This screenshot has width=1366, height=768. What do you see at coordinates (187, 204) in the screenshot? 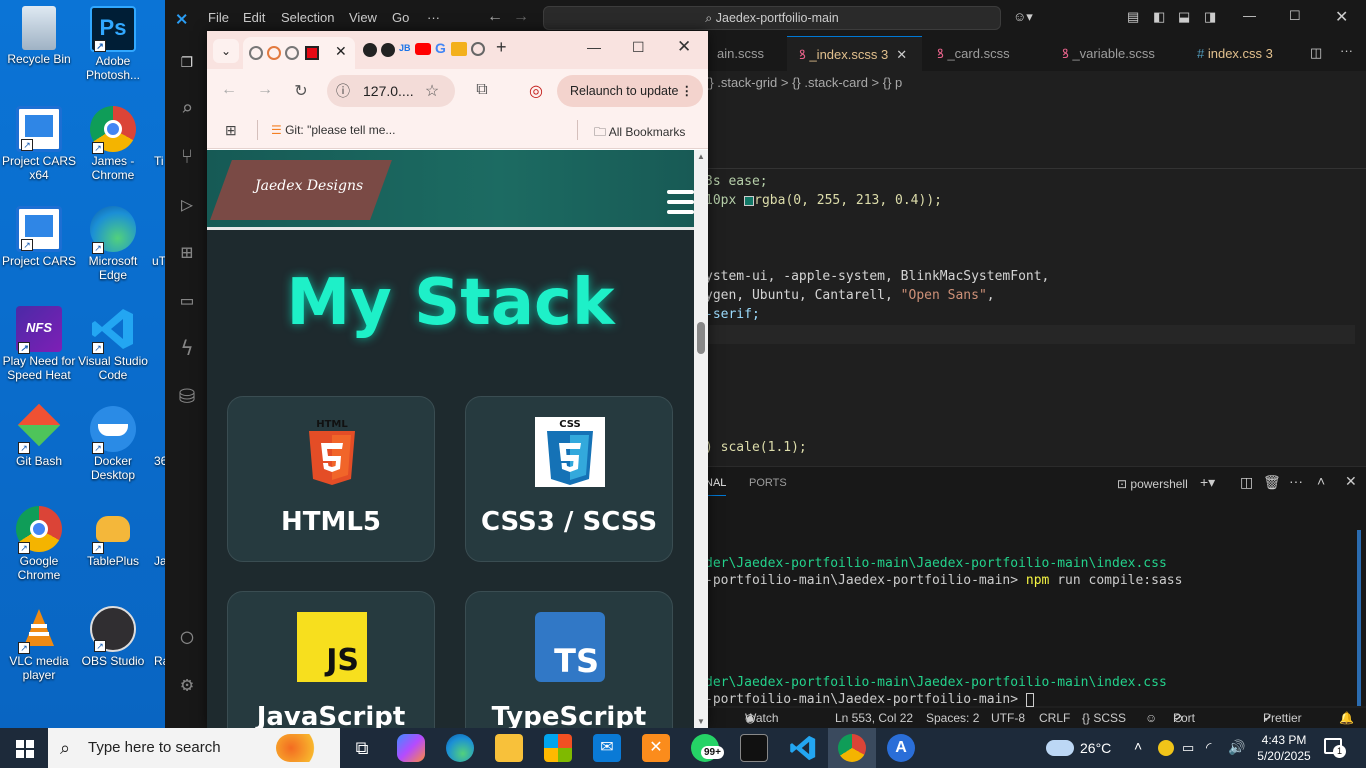
I see `run-debug-icon: ▷` at bounding box center [187, 204].